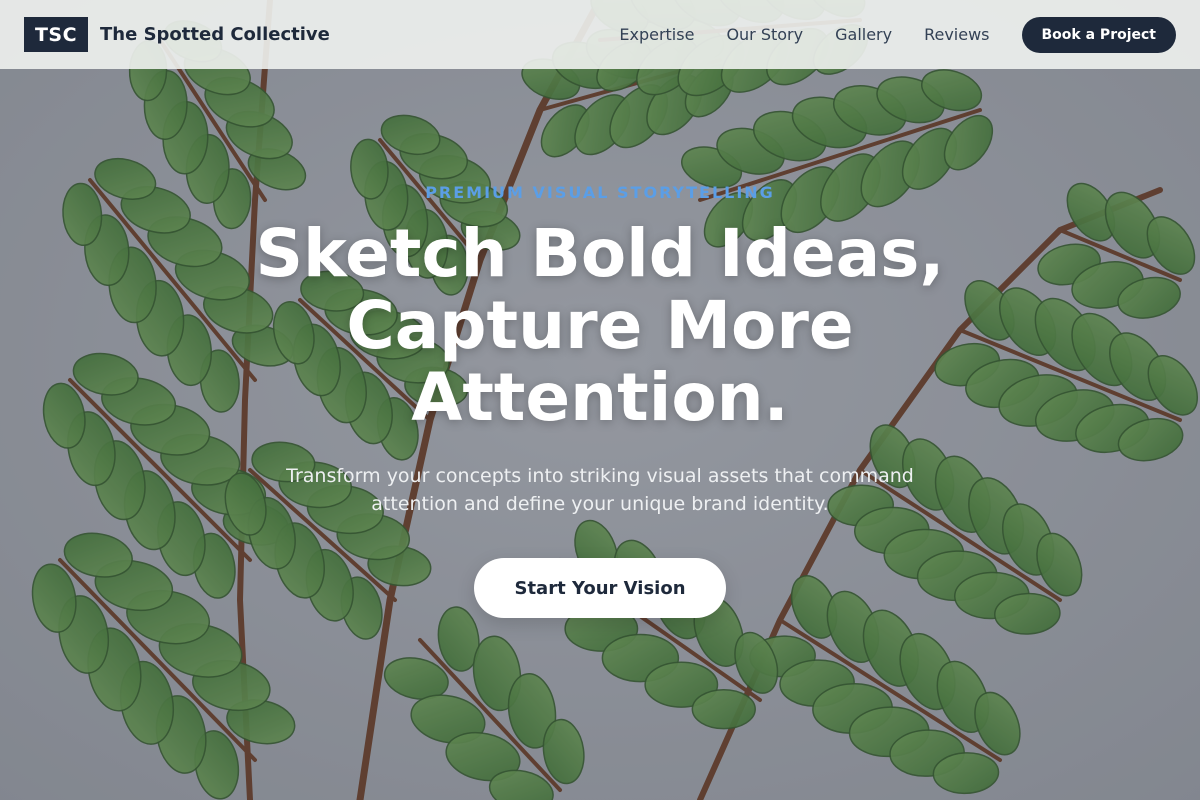 This screenshot has height=800, width=1200. I want to click on hero-title-line-2: Capture More, so click(600, 325).